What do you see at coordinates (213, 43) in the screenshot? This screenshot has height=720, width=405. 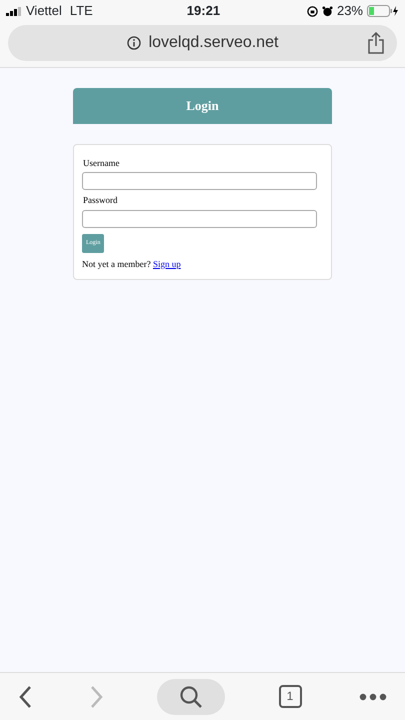 I see `url-text: lovelqd.serveo.net` at bounding box center [213, 43].